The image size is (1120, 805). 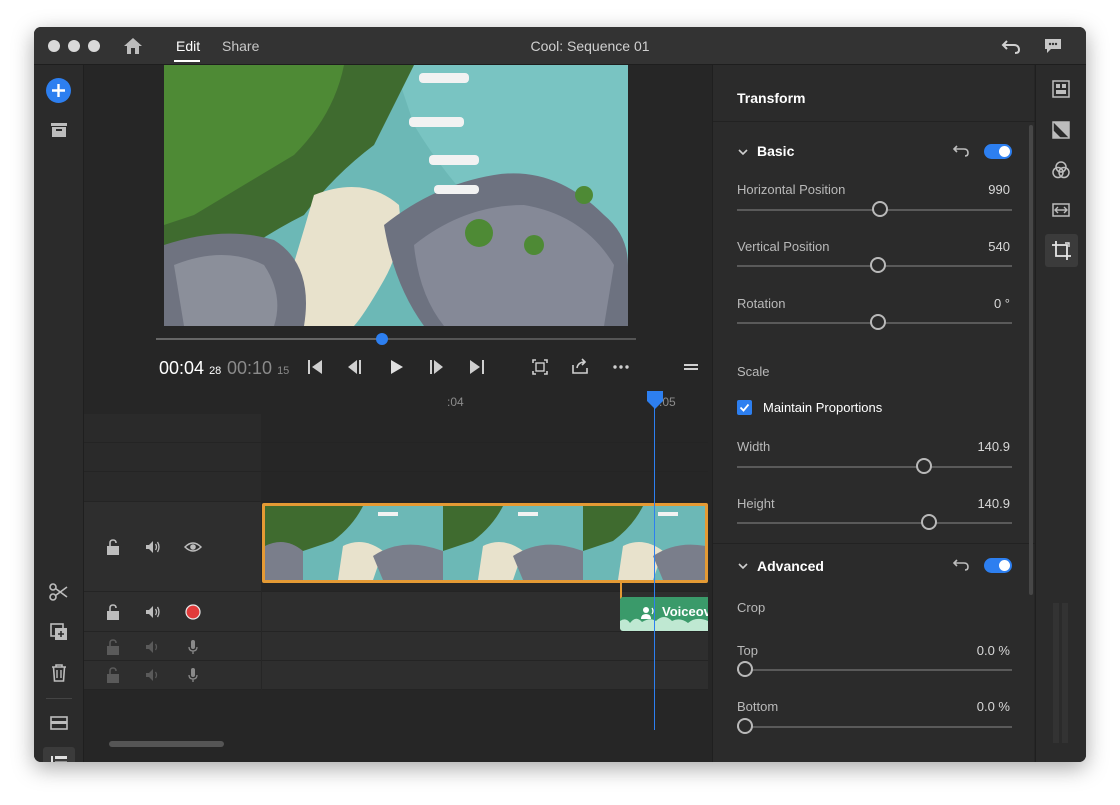 I want to click on panel-scrollbar, so click(x=1031, y=360).